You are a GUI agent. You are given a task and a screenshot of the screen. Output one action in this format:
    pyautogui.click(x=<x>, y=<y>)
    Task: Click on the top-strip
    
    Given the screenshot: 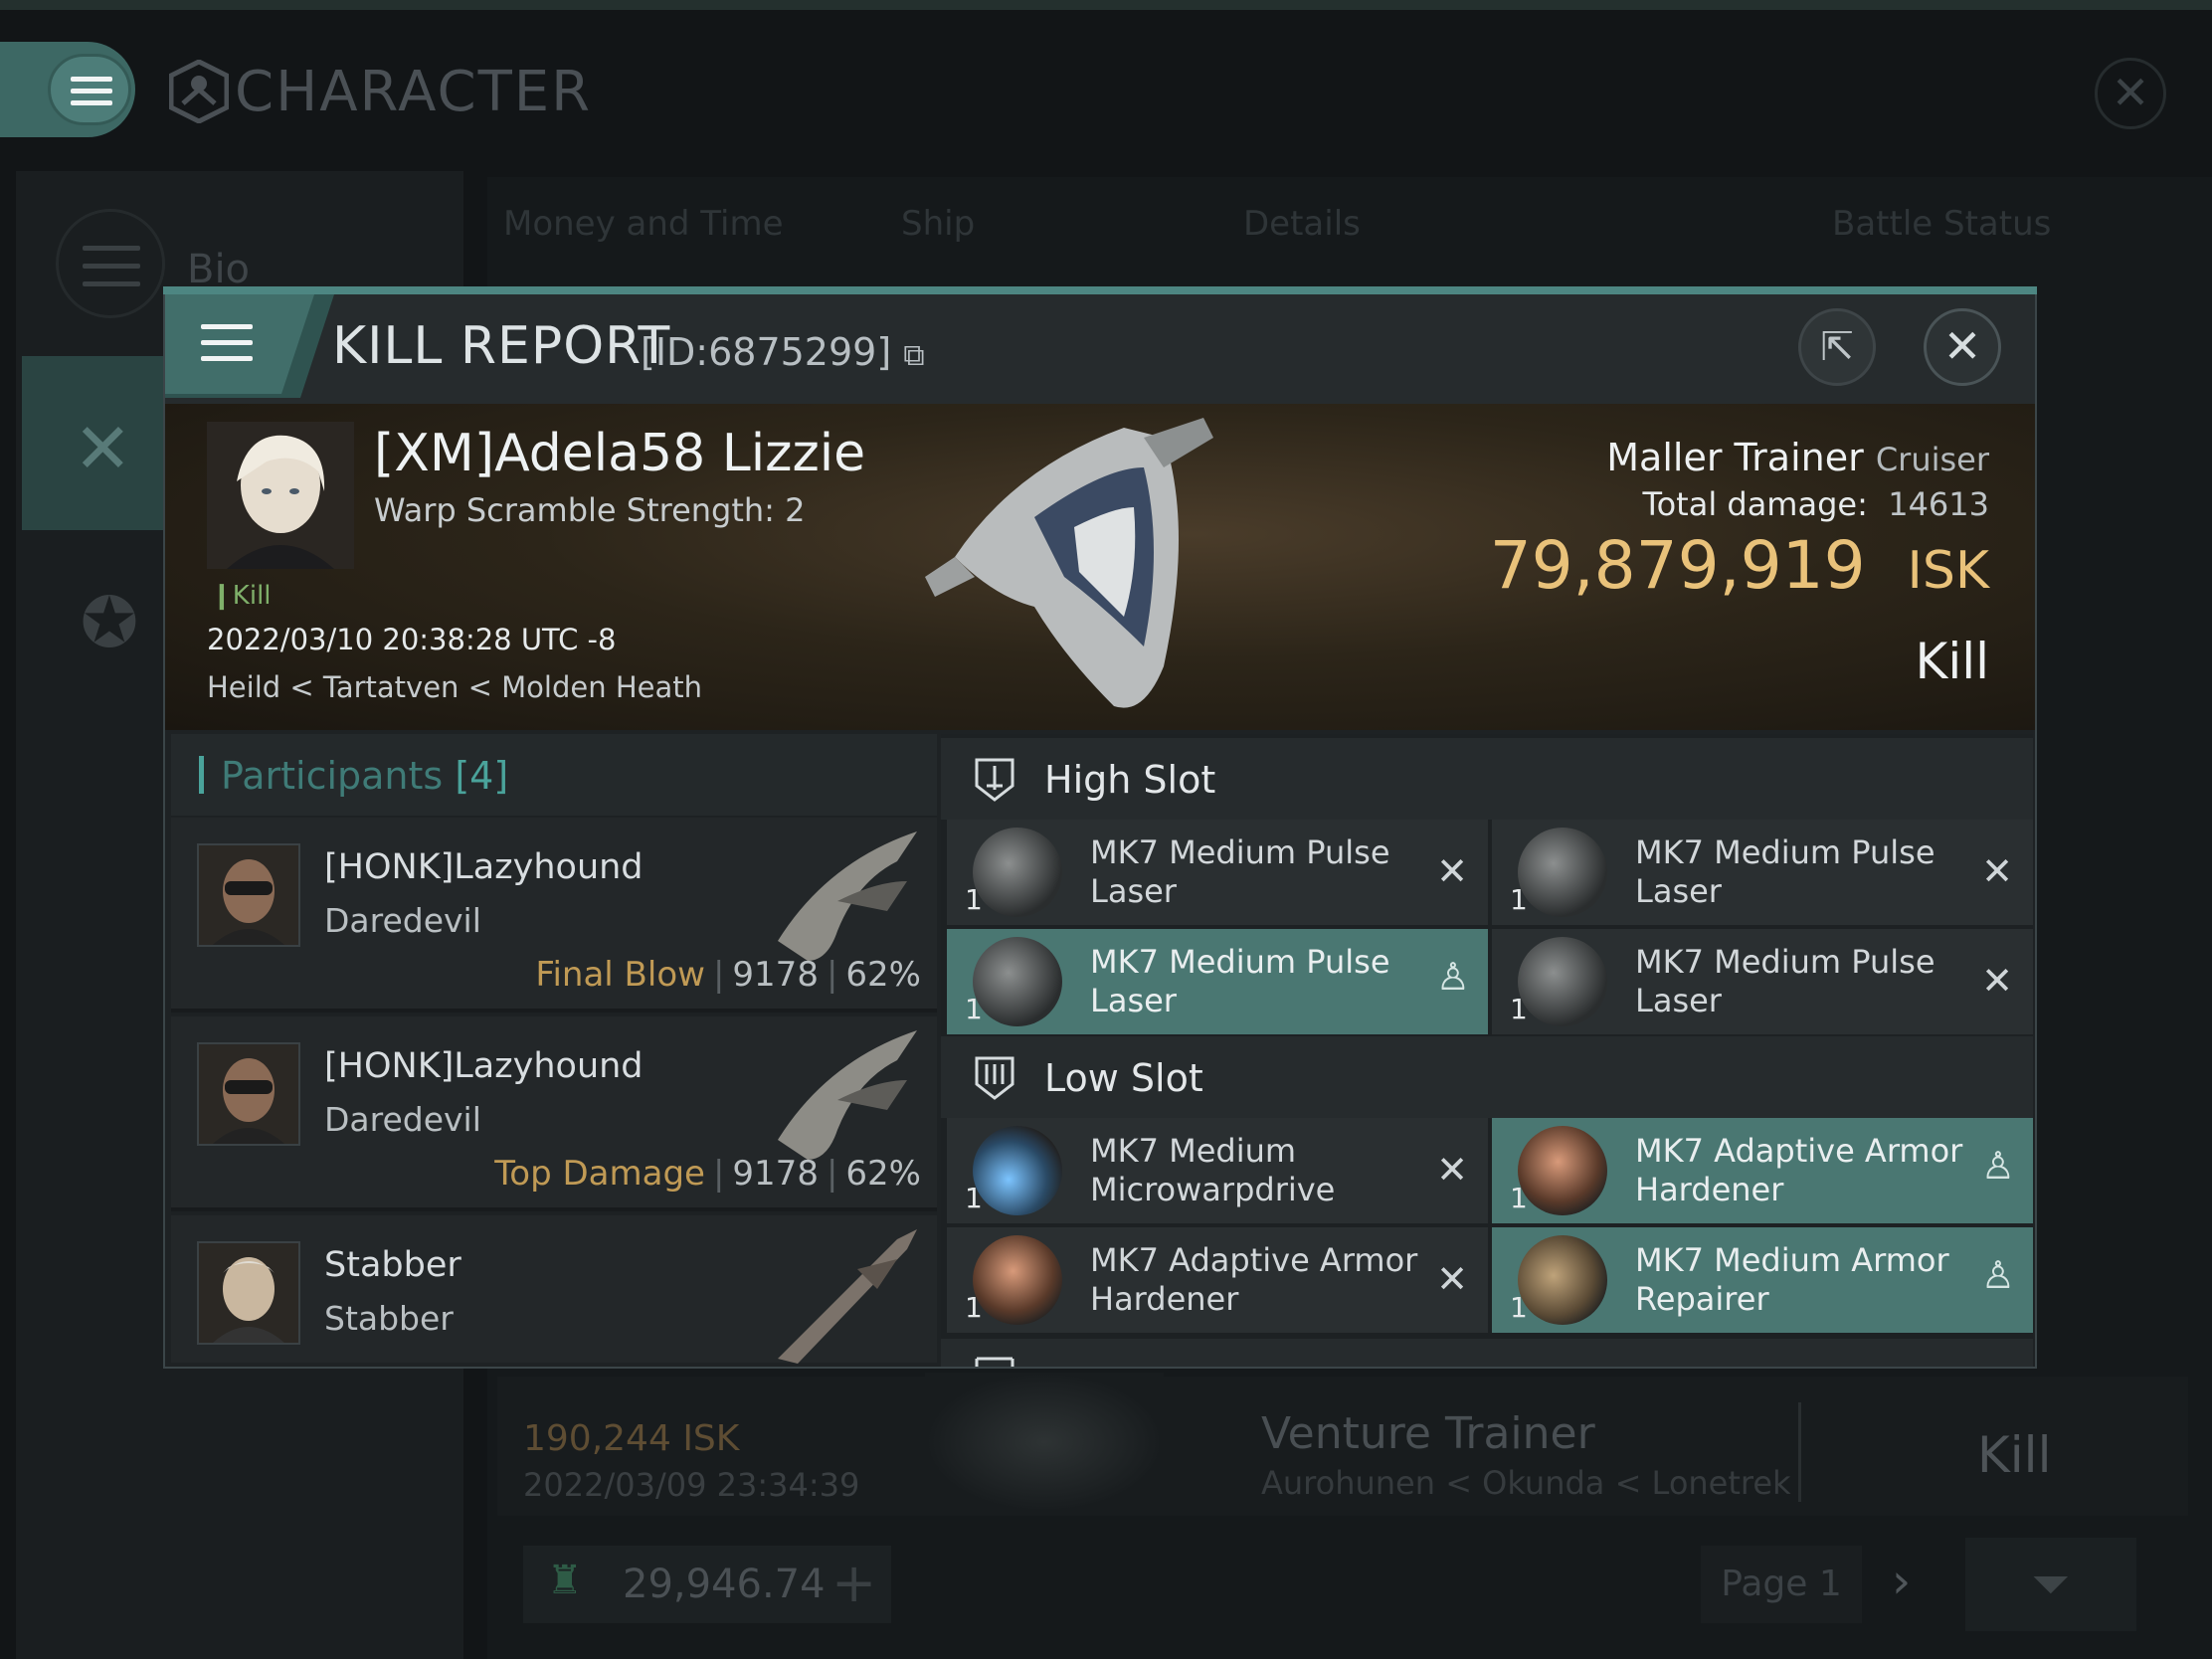 What is the action you would take?
    pyautogui.click(x=1106, y=5)
    